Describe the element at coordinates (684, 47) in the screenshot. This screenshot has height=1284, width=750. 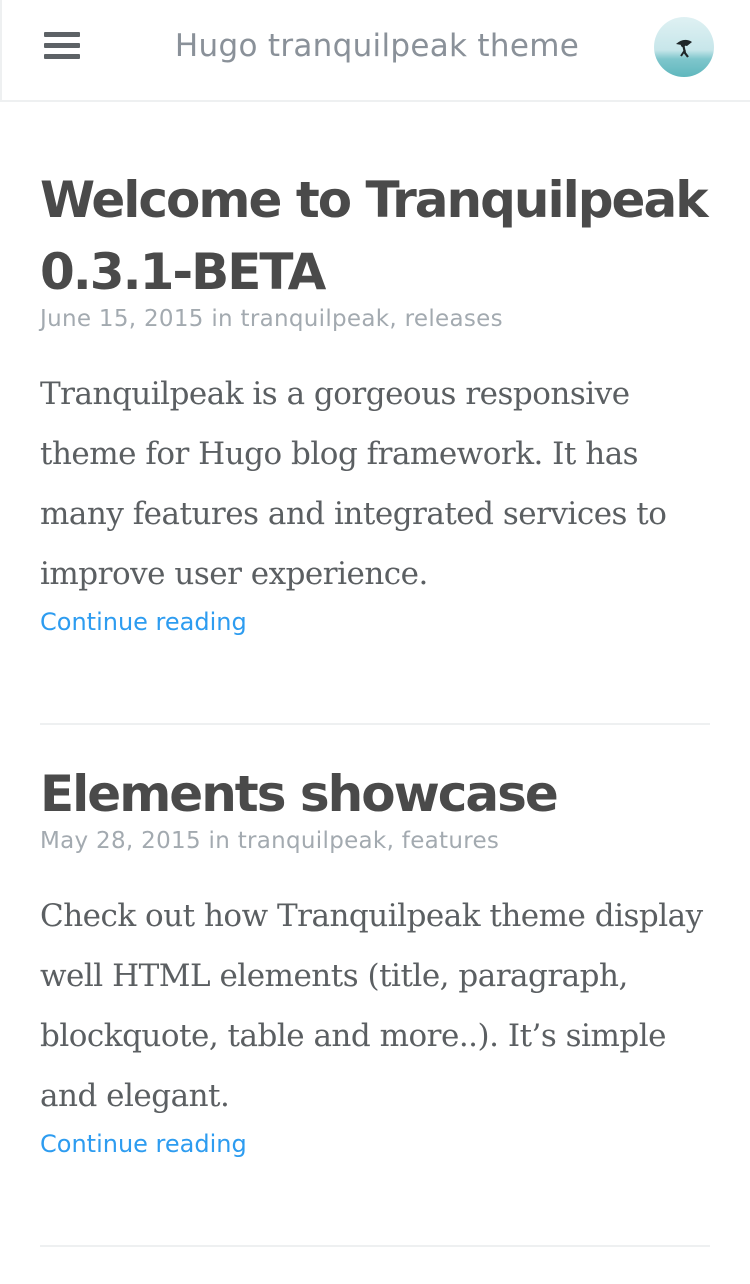
I see `author-avatar` at that location.